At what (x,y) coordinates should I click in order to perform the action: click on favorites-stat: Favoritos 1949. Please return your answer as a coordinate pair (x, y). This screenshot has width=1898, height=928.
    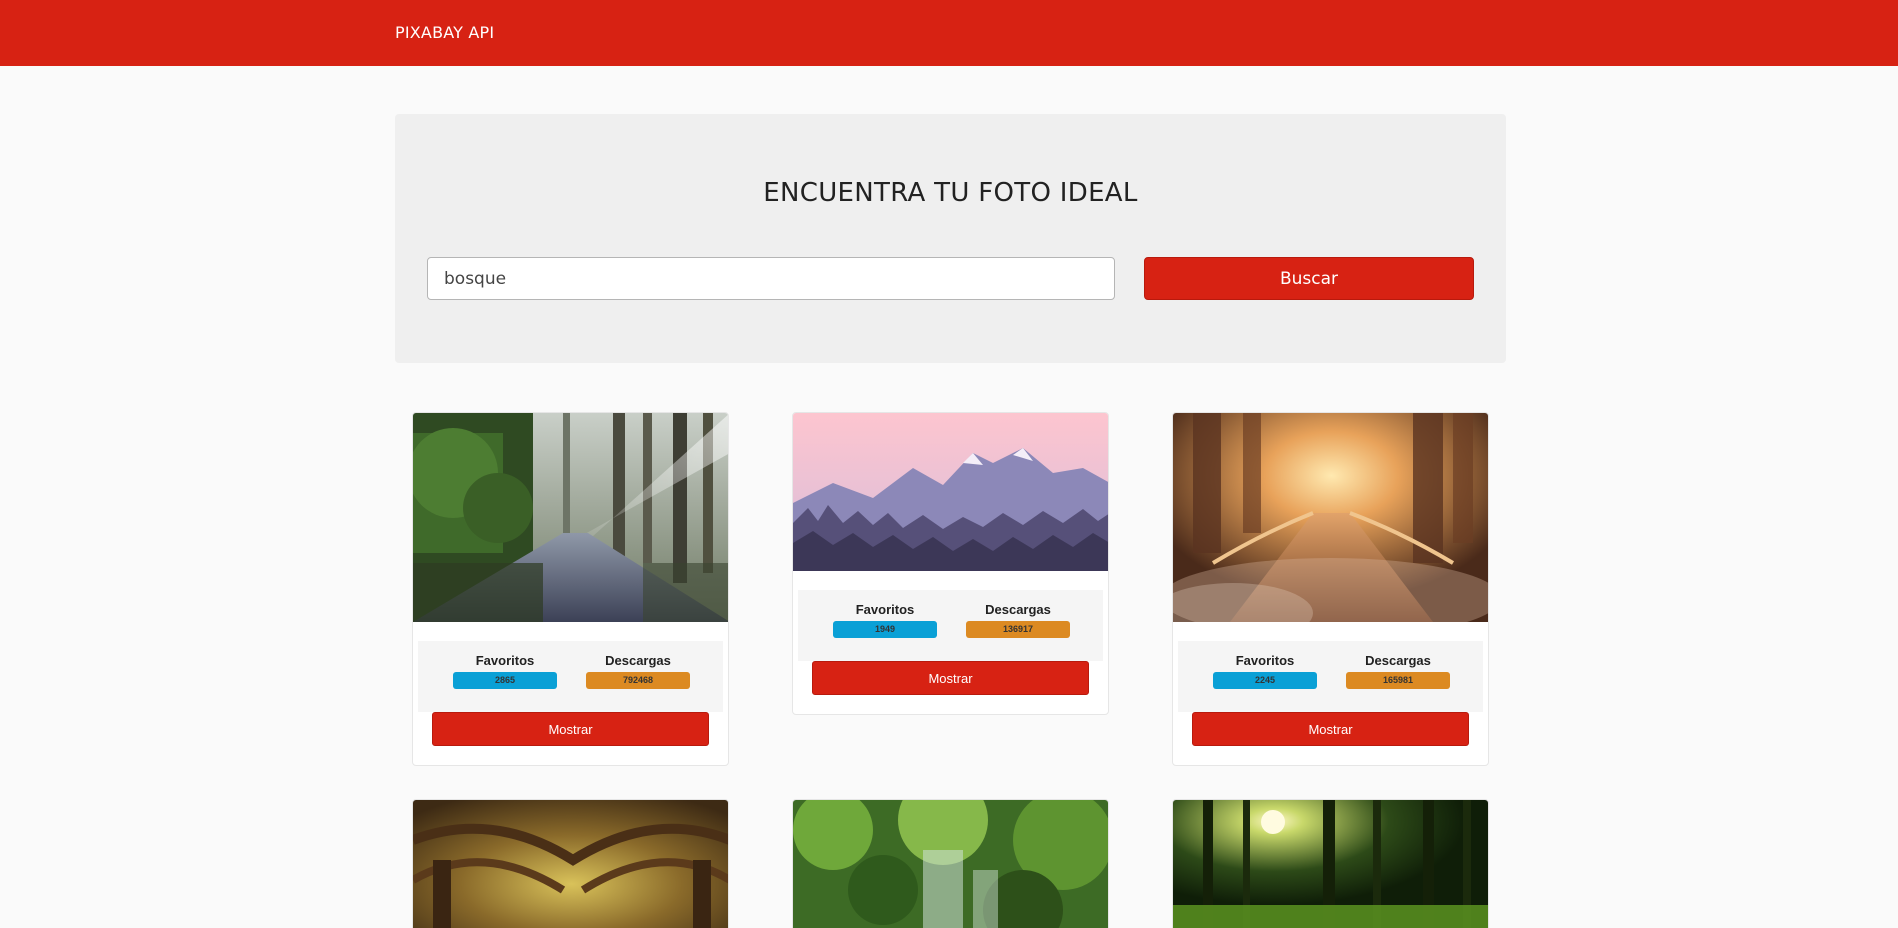
    Looking at the image, I should click on (885, 620).